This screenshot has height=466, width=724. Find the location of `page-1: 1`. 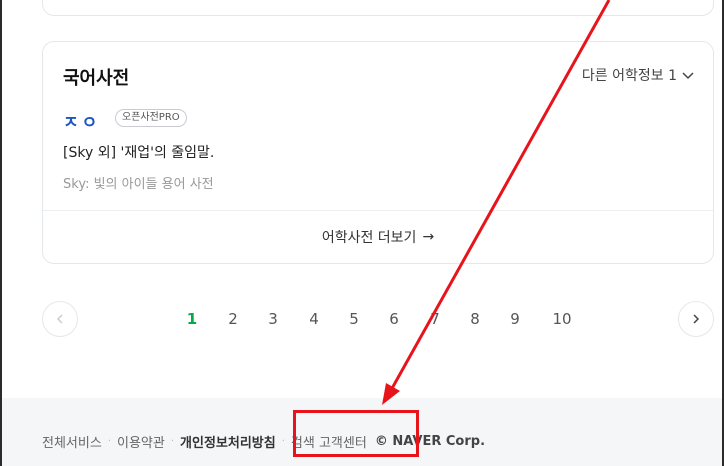

page-1: 1 is located at coordinates (192, 319).